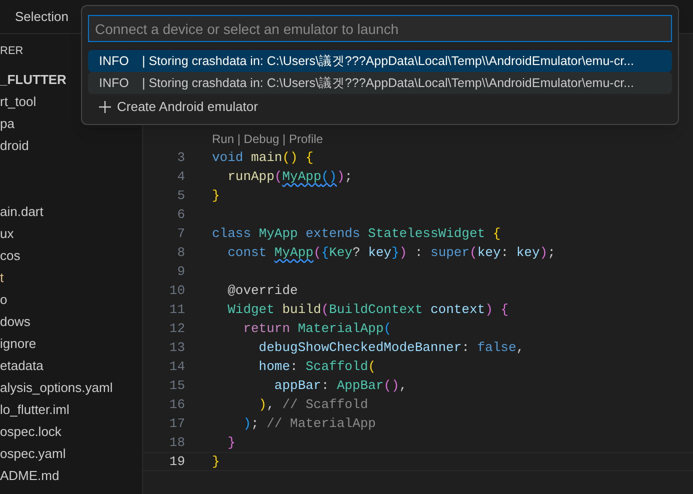  What do you see at coordinates (391, 253) in the screenshot?
I see `code-line: const MyApp({Key? key}) : super(key: key);` at bounding box center [391, 253].